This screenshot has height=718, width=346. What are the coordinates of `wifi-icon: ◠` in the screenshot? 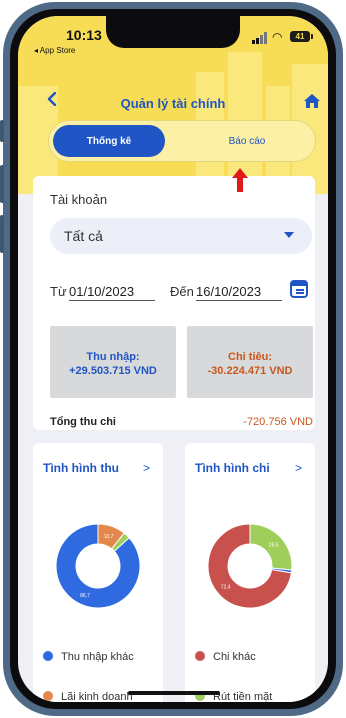 It's located at (277, 37).